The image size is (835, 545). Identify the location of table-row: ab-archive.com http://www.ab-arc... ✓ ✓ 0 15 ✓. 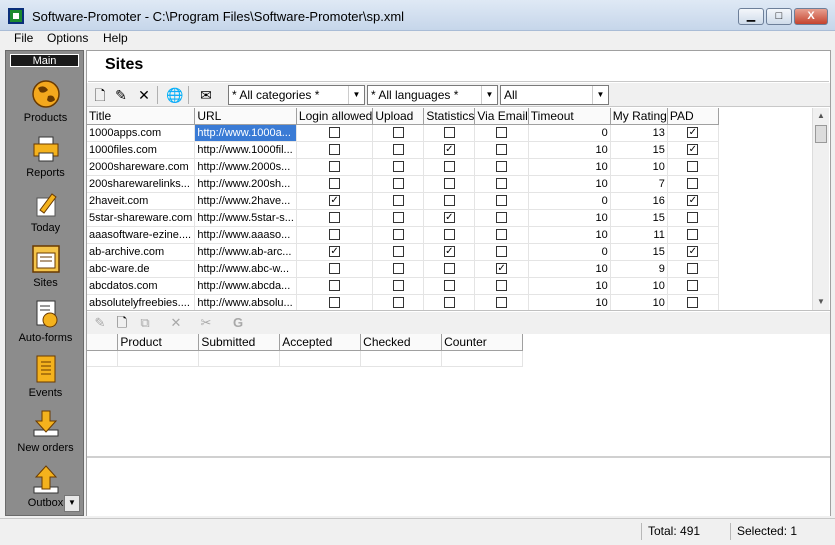
(403, 252).